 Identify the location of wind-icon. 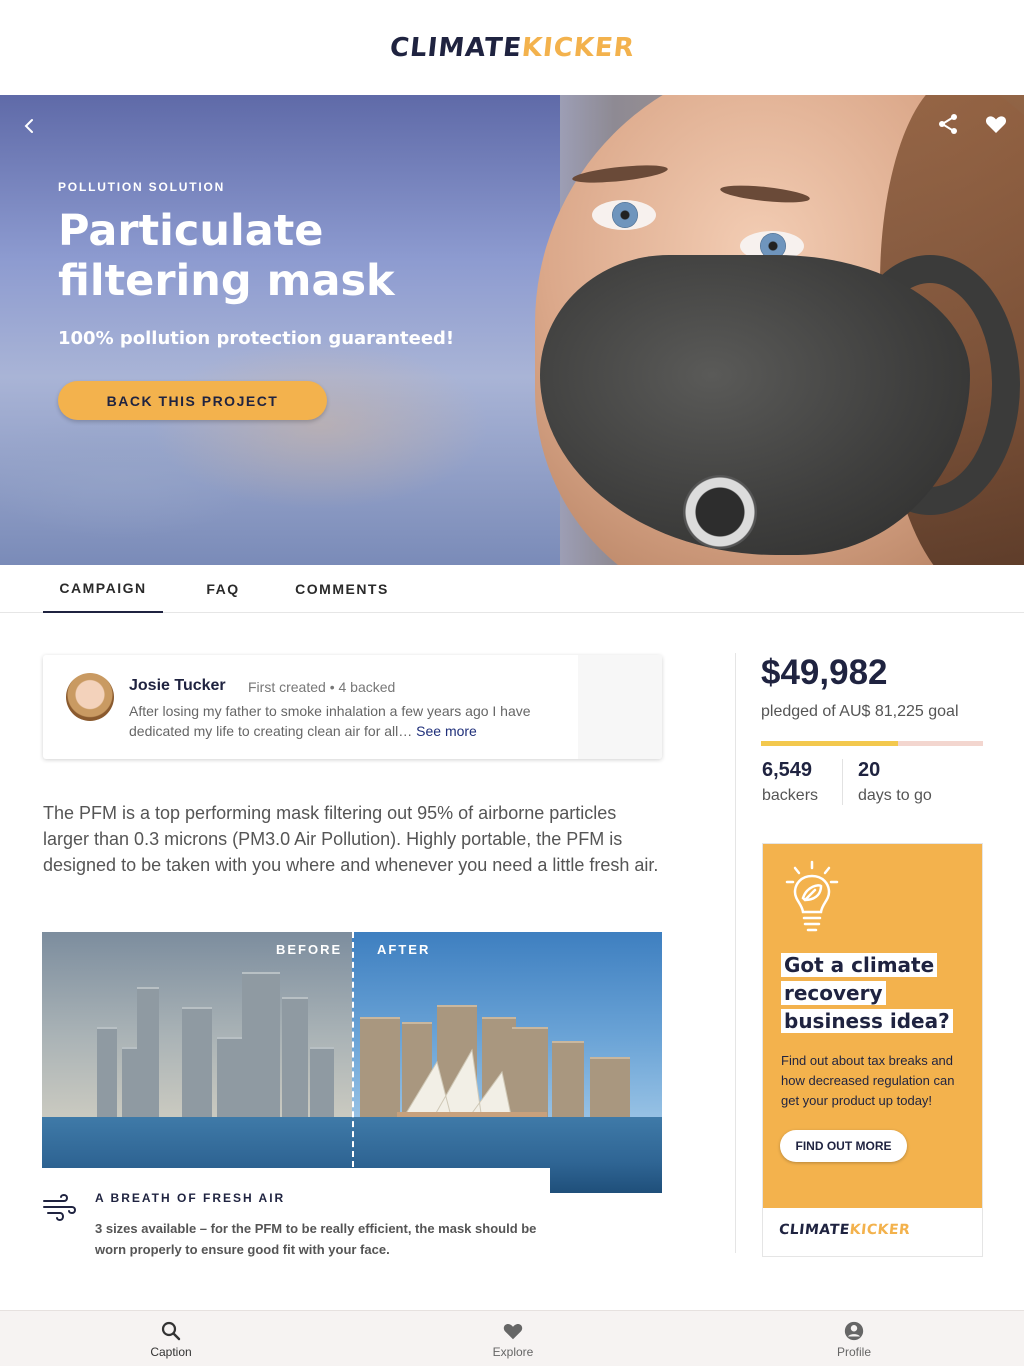
(60, 1208).